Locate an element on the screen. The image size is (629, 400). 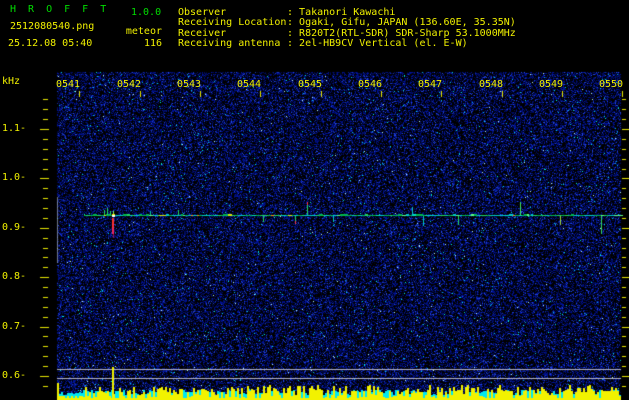
output-filename: 2512080540.png is located at coordinates (52, 26).